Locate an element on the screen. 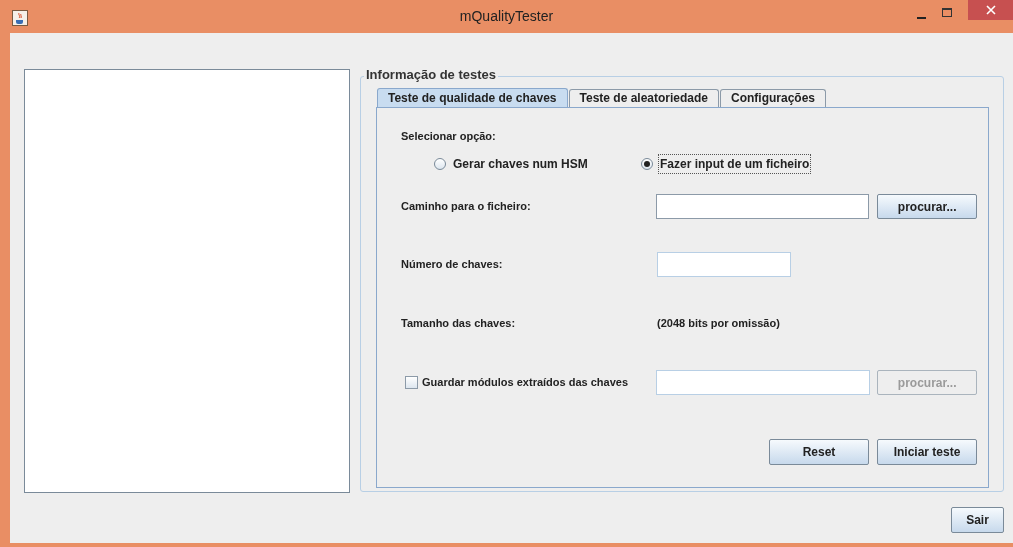  close-icon is located at coordinates (990, 10).